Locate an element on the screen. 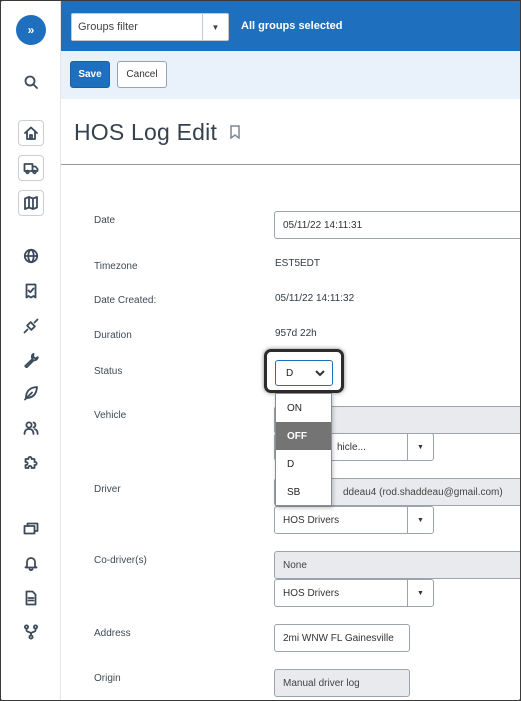 This screenshot has height=701, width=521. home-icon is located at coordinates (31, 133).